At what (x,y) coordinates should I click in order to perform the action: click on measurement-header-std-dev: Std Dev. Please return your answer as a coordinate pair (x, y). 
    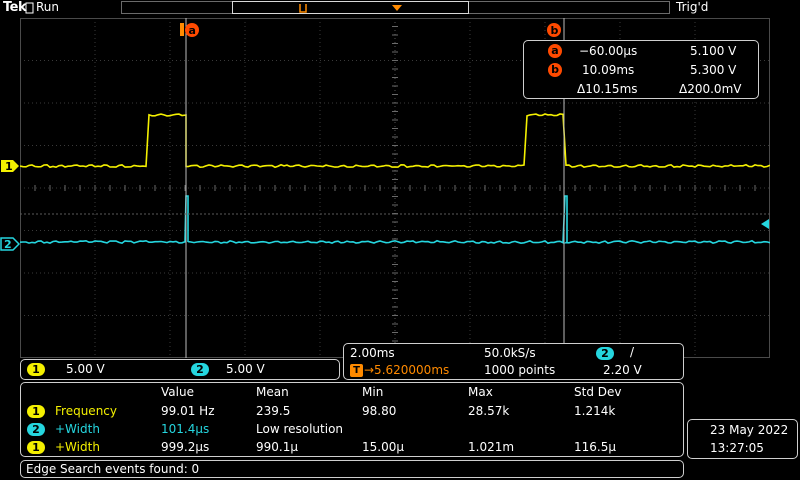
    Looking at the image, I should click on (598, 392).